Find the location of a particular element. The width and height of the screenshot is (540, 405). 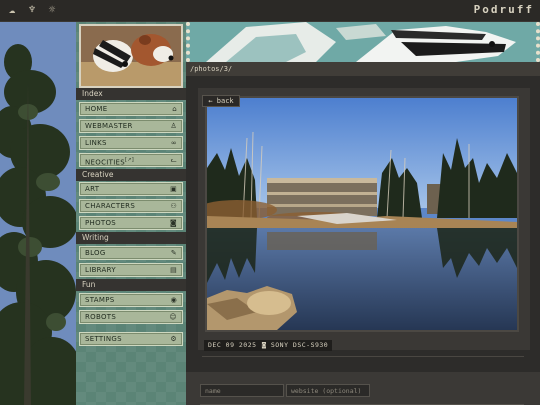

sun-icon: ☼ is located at coordinates (52, 10).